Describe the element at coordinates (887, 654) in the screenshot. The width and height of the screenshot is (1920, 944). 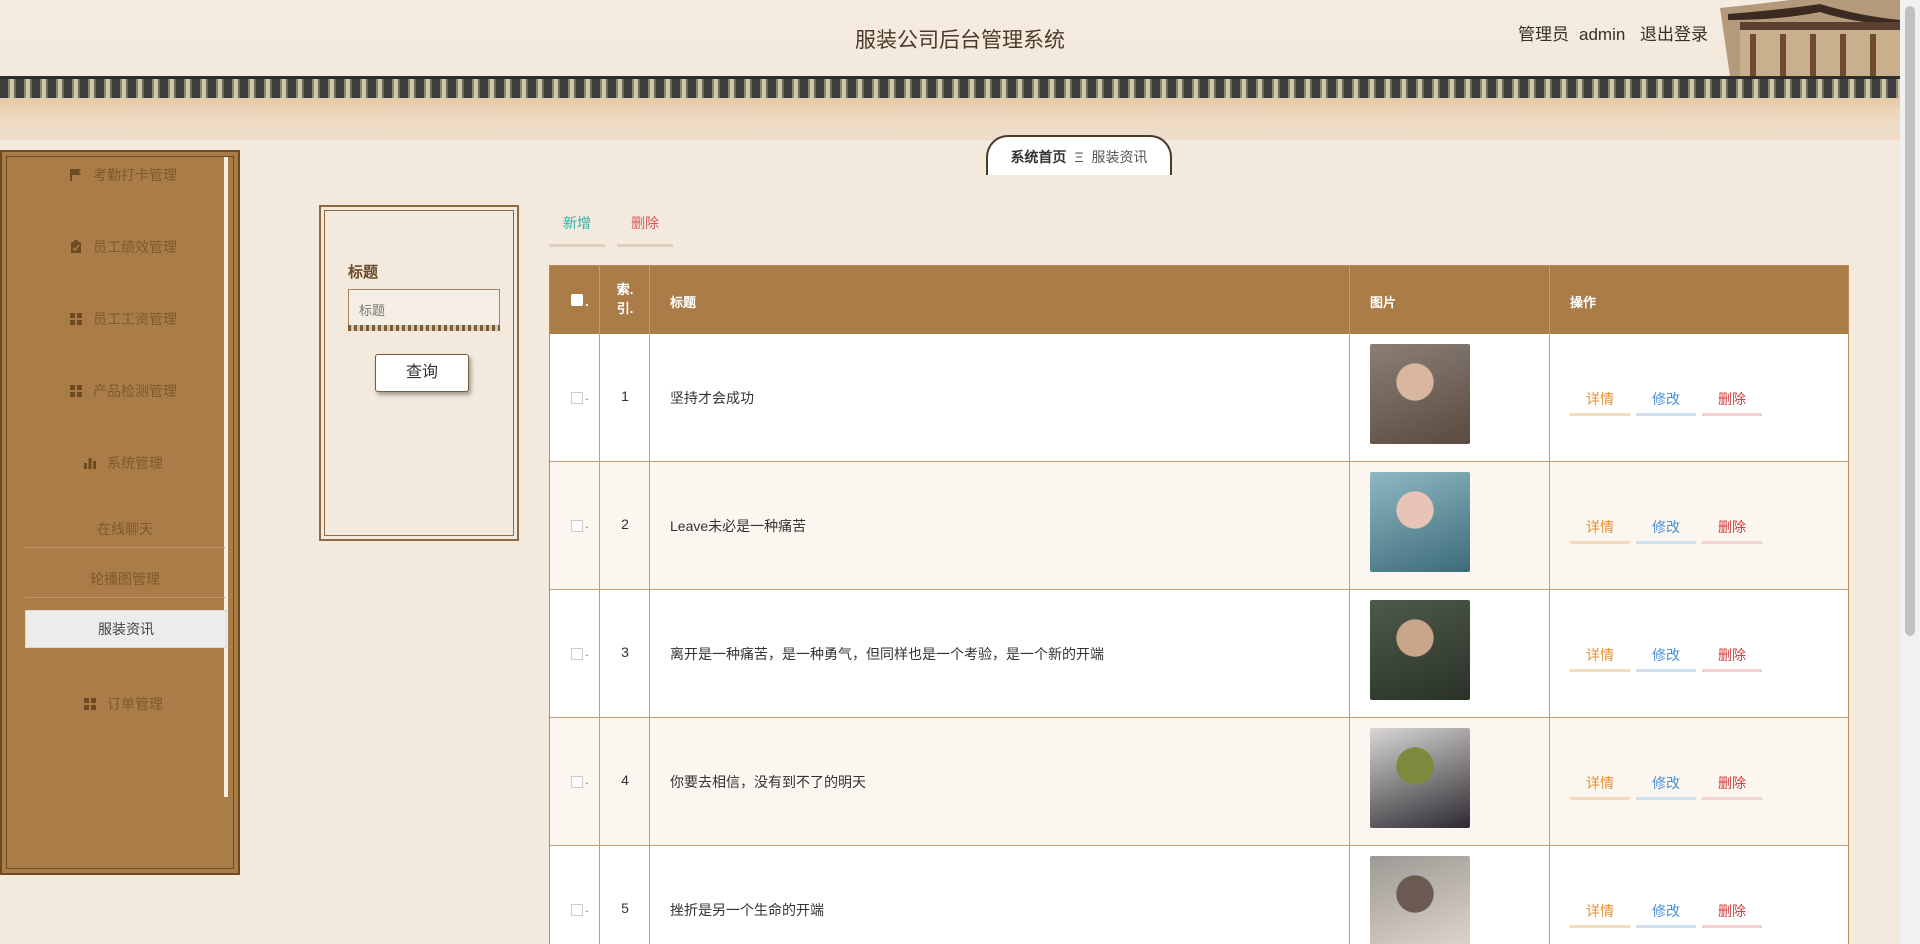
I see `row-title: 离开是一种痛苦，是一种勇气，但同样也是一个考验，是一个新的开端` at that location.